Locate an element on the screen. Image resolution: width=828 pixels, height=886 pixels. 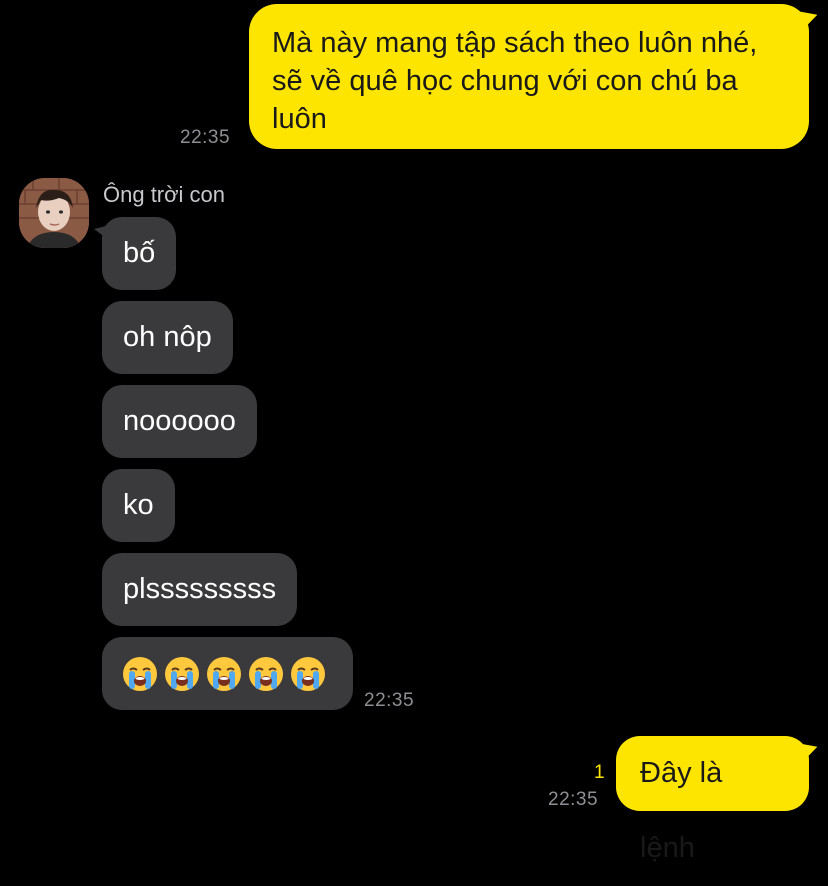
outgoing-message-bubble: Đây là lệnh is located at coordinates (718, 800).